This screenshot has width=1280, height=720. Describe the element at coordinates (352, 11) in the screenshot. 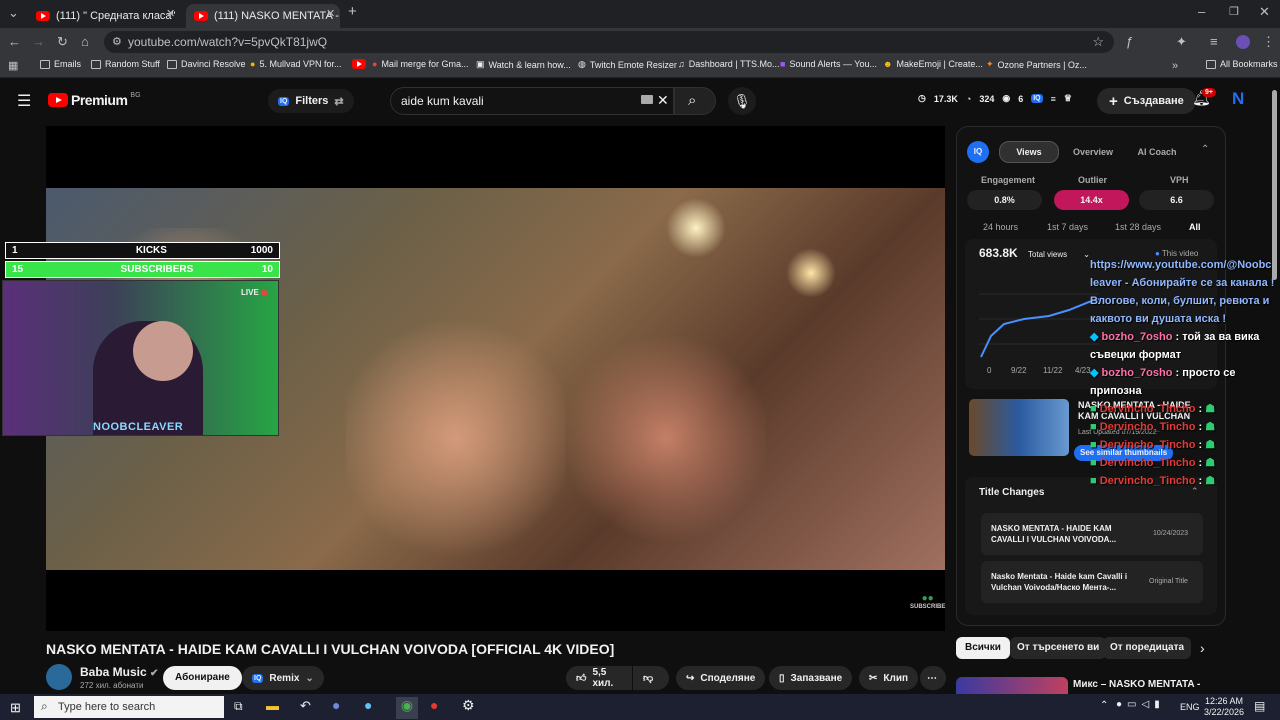

I see `new-tab-icon: +` at that location.